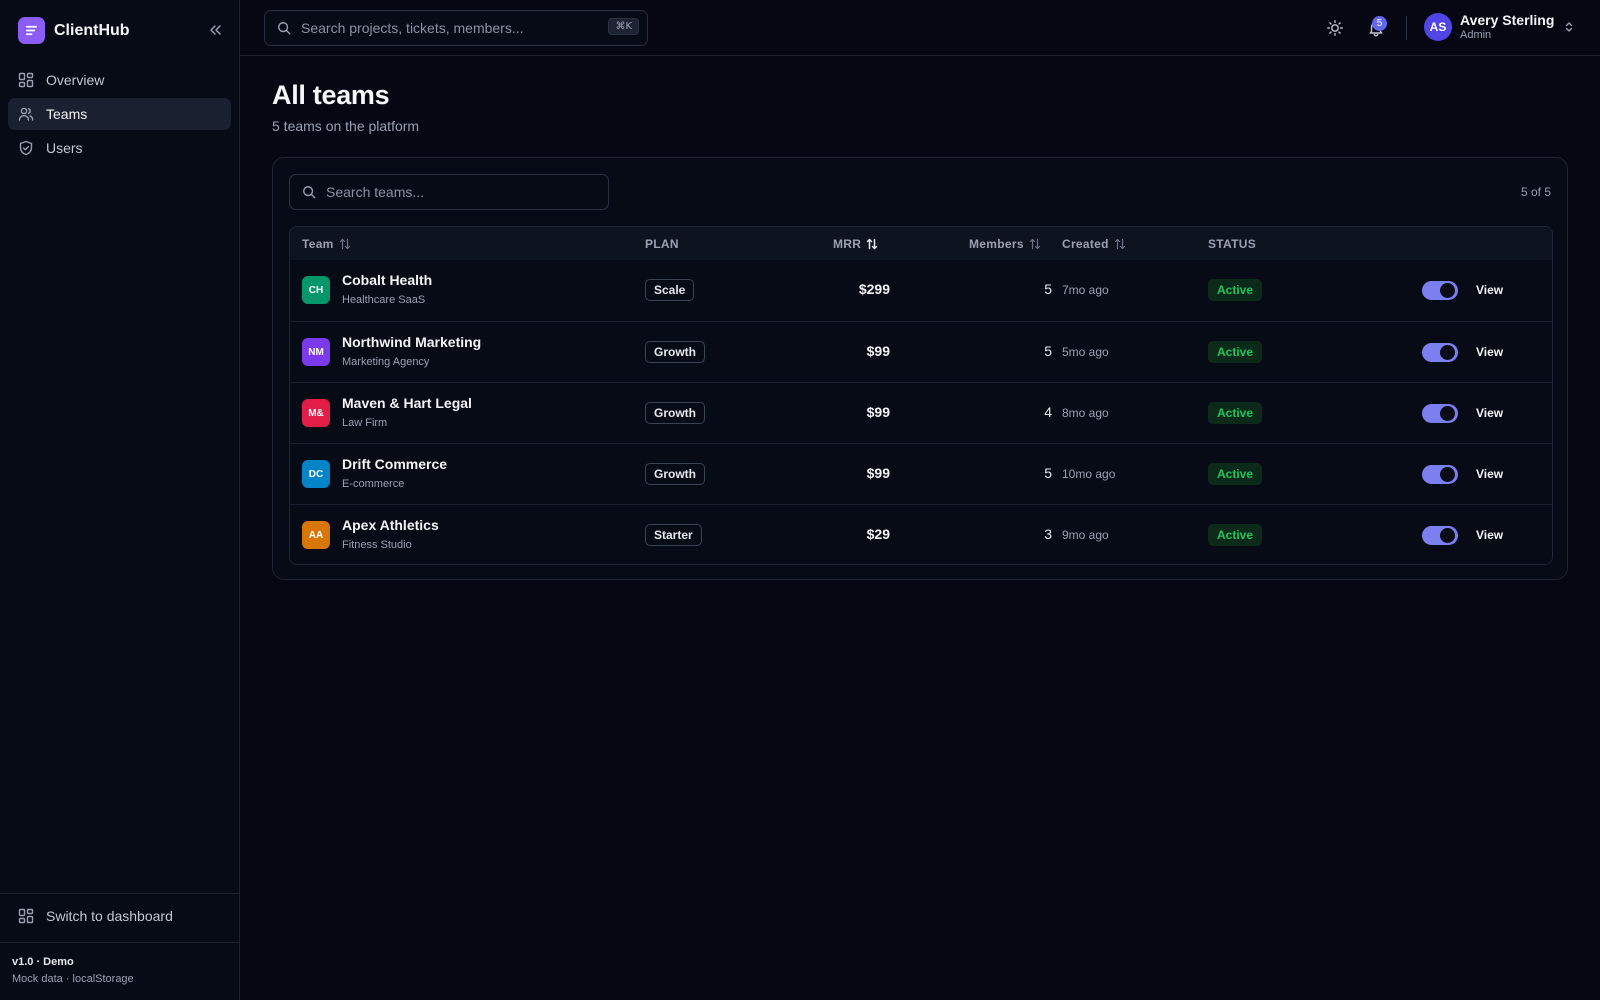 The height and width of the screenshot is (1000, 1600). I want to click on created-date: 8mo ago, so click(1085, 413).